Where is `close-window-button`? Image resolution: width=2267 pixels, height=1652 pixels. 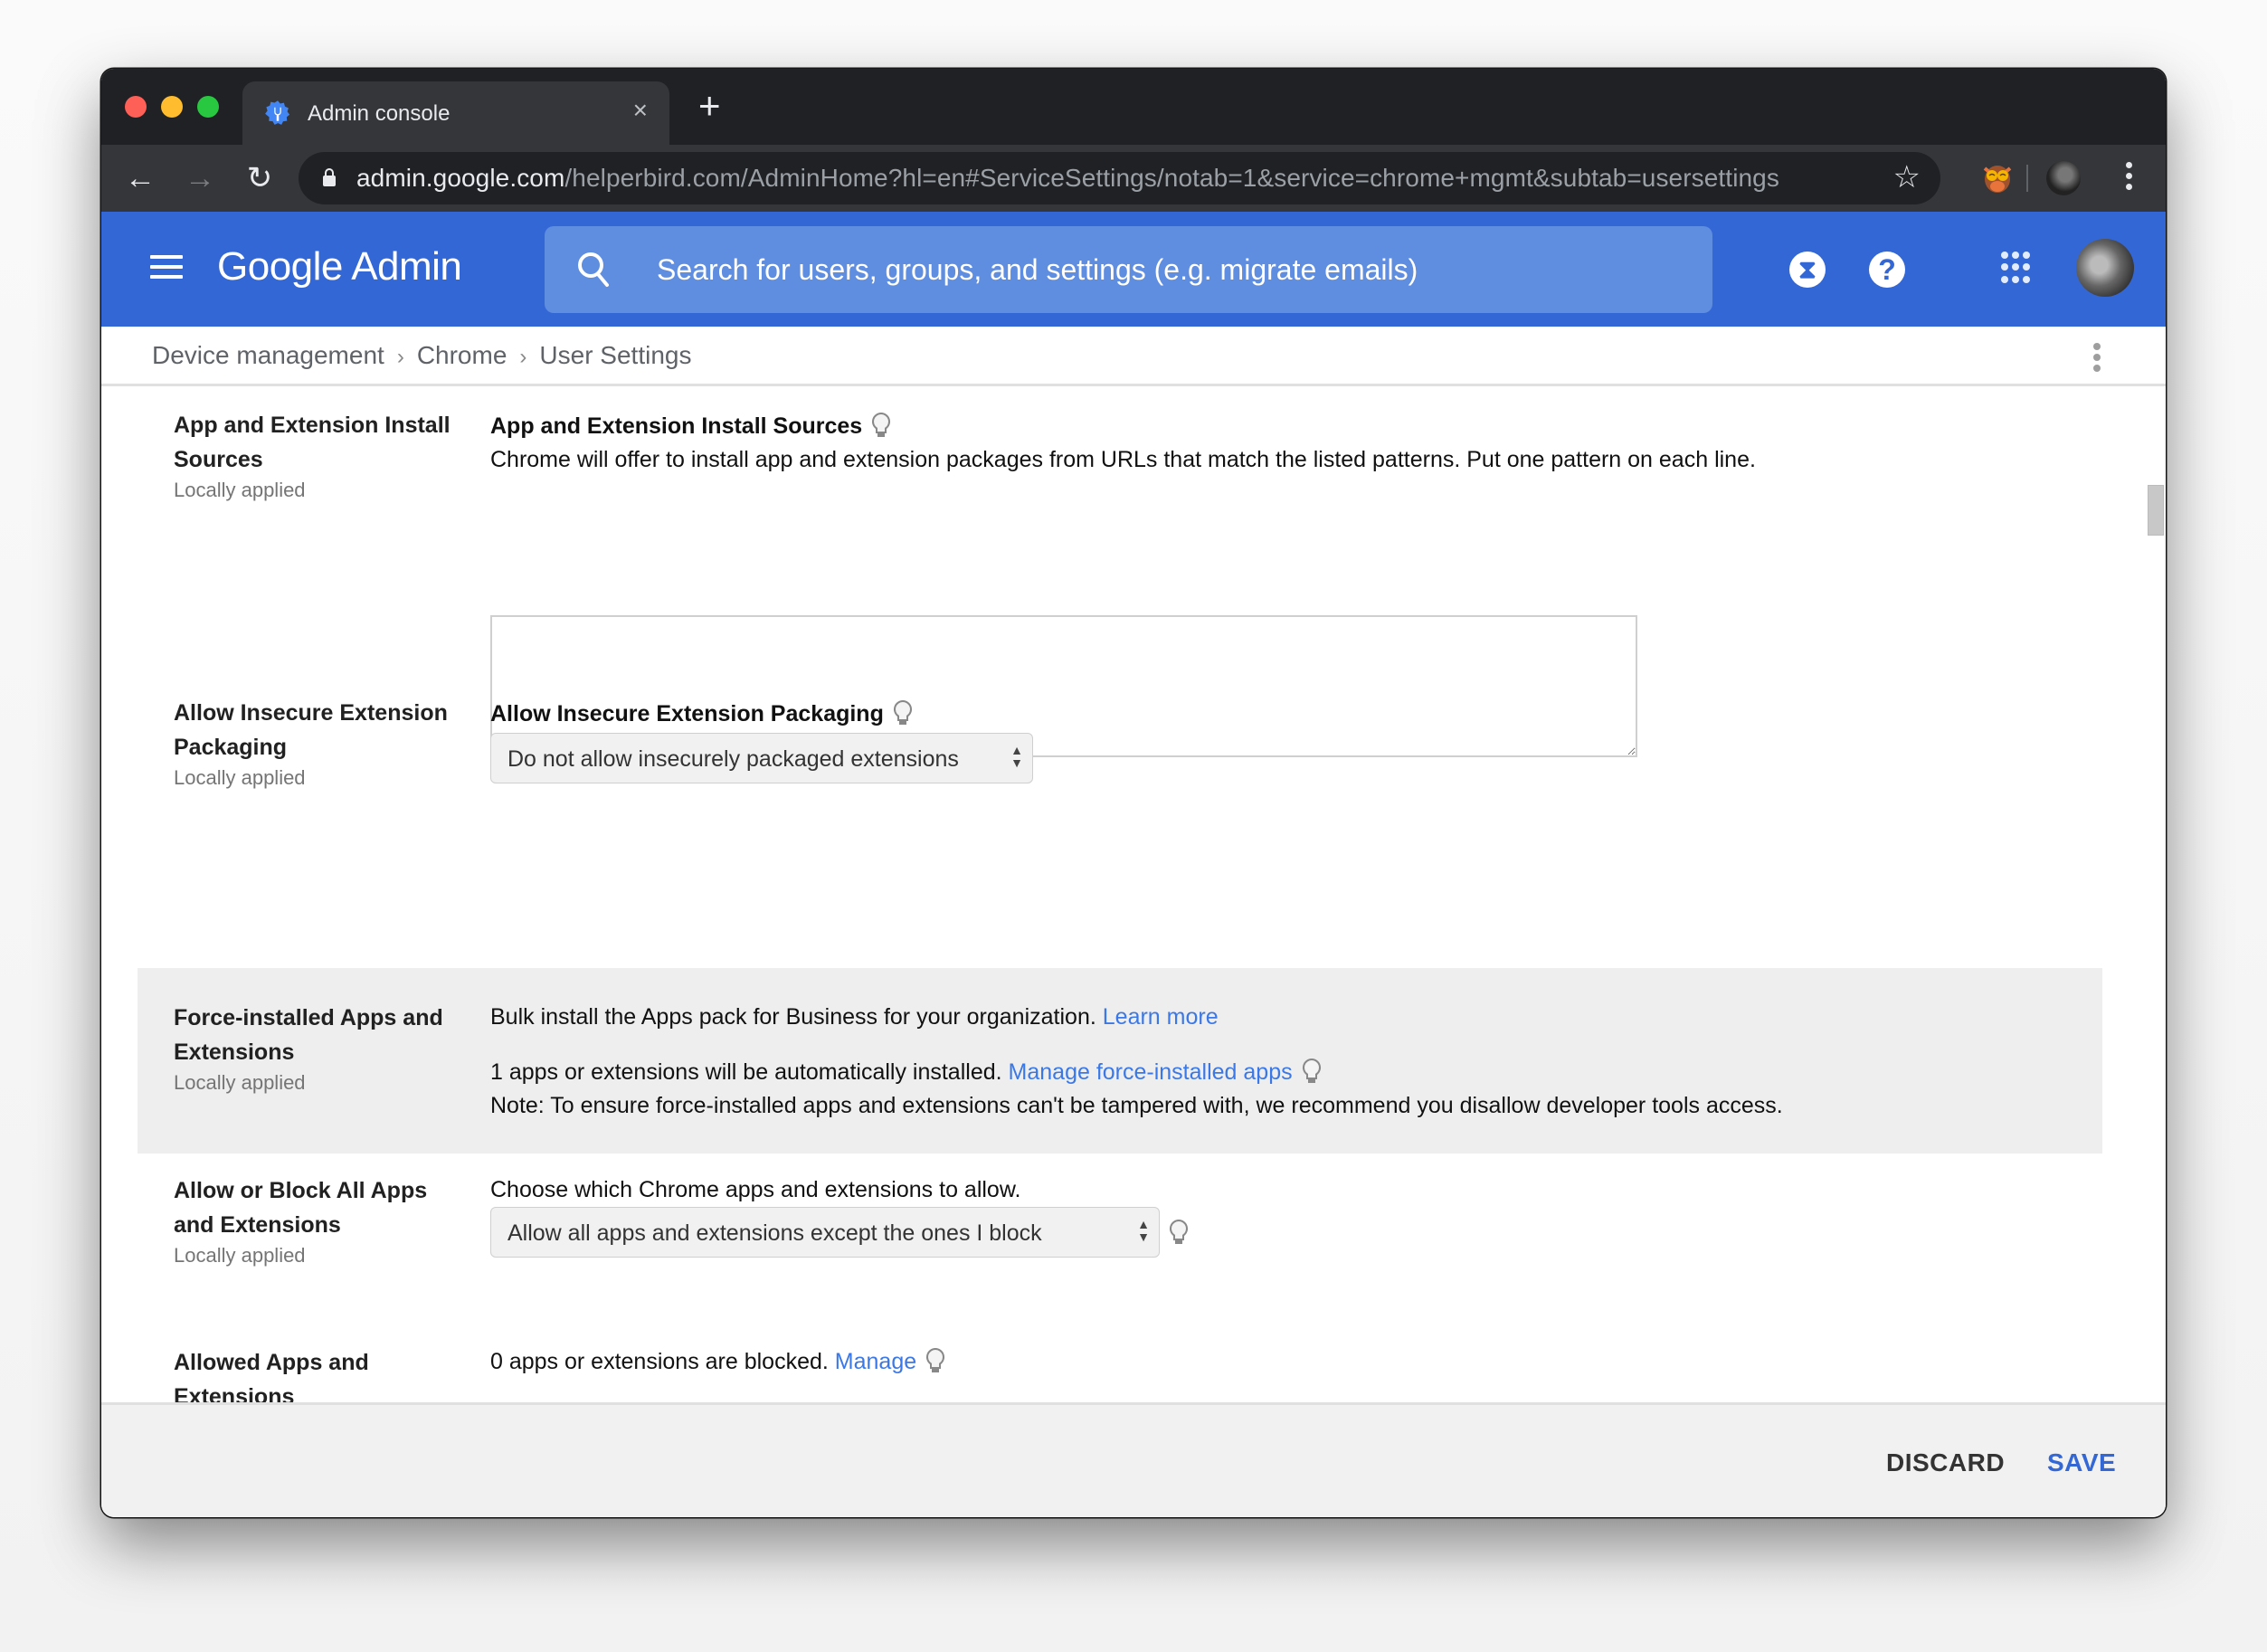
close-window-button is located at coordinates (136, 107).